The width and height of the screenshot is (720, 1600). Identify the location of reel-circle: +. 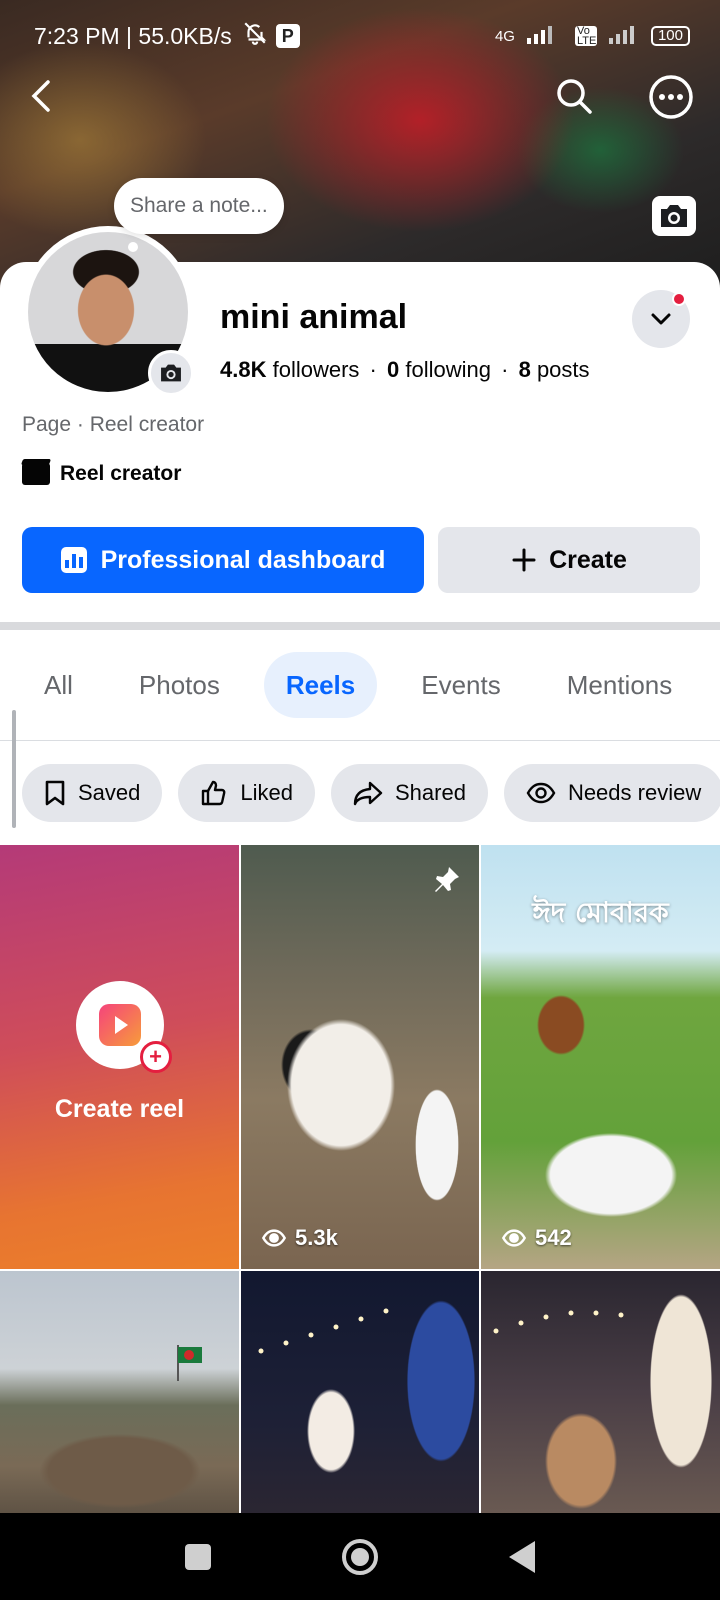
(123, 1026).